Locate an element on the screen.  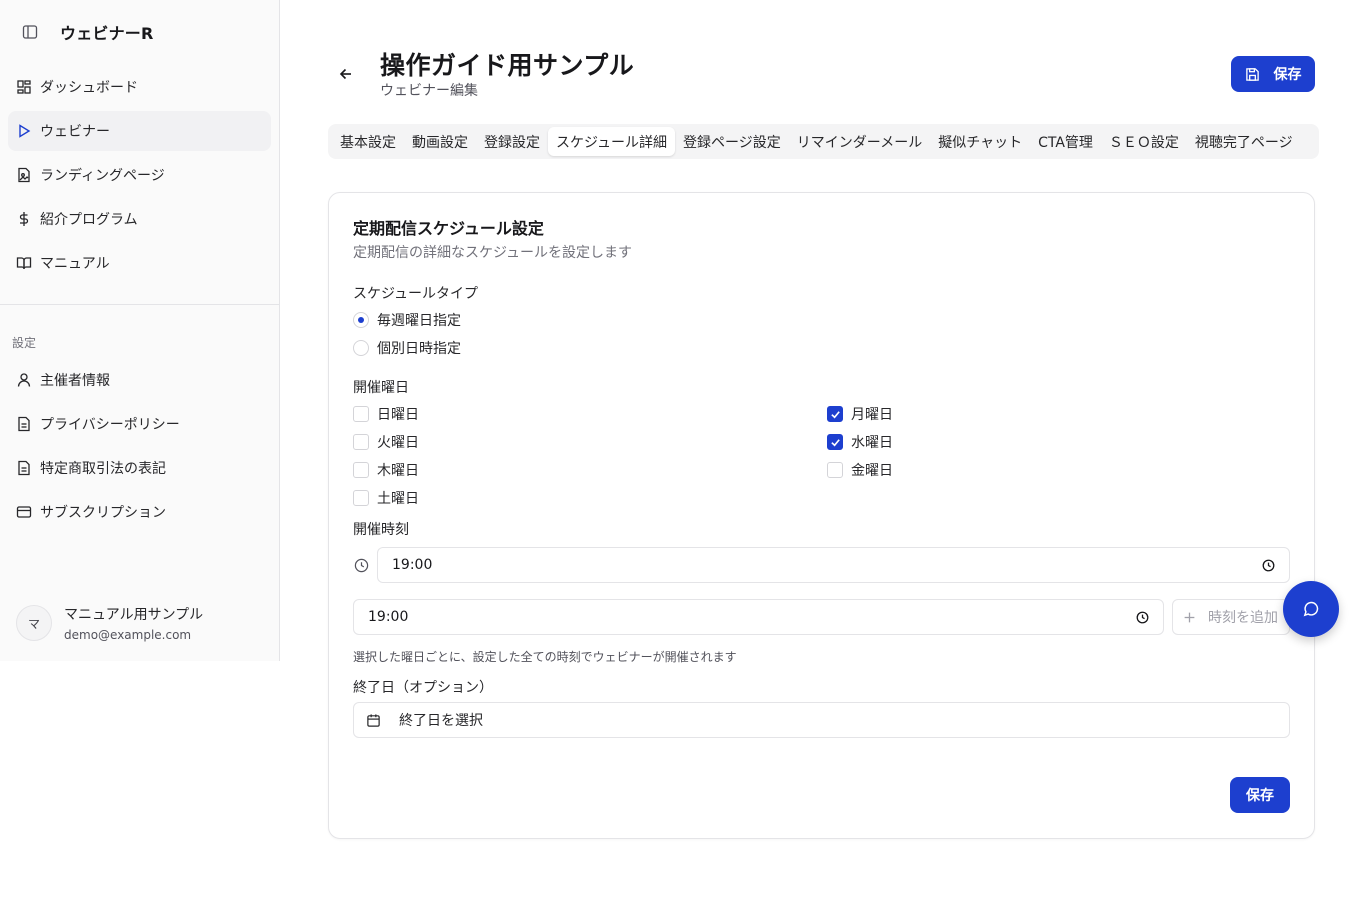
tab-cta: CTA管理 is located at coordinates (1065, 141).